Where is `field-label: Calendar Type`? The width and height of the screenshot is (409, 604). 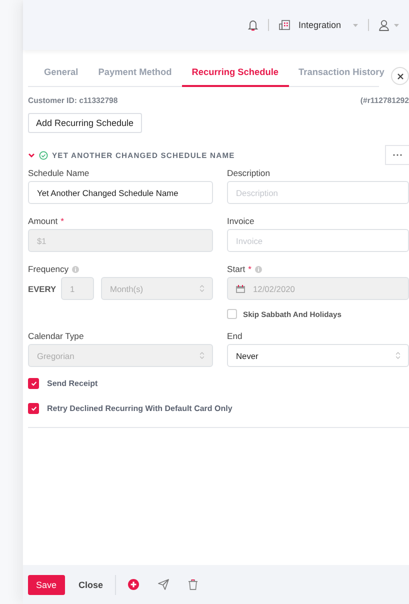
field-label: Calendar Type is located at coordinates (56, 336).